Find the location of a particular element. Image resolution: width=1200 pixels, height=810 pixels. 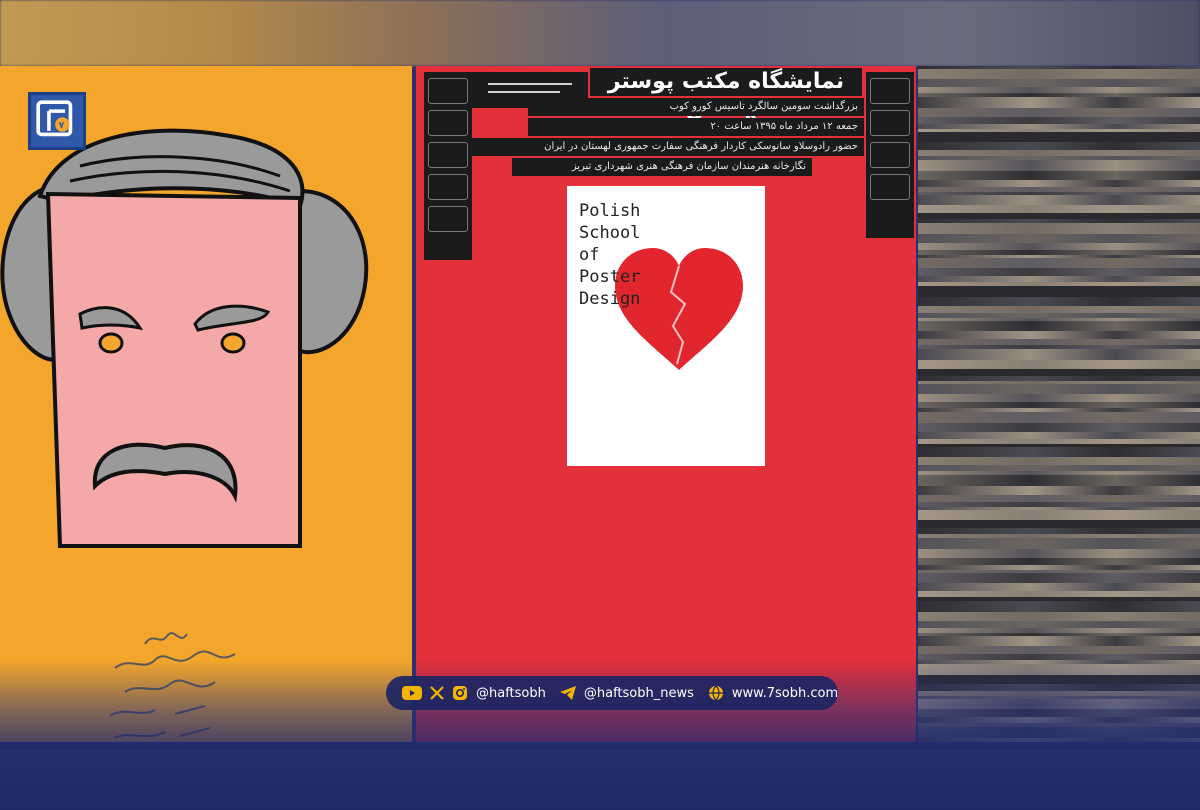

telegram-icon is located at coordinates (567, 693).